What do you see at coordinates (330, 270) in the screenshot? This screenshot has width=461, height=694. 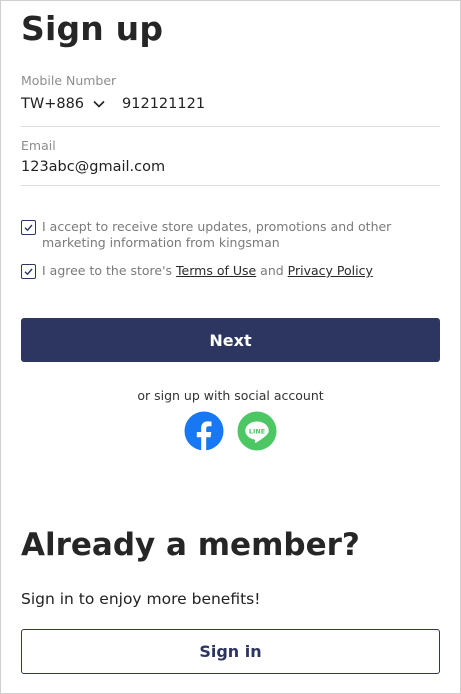 I see `privacy-policy-link: Privacy Policy` at bounding box center [330, 270].